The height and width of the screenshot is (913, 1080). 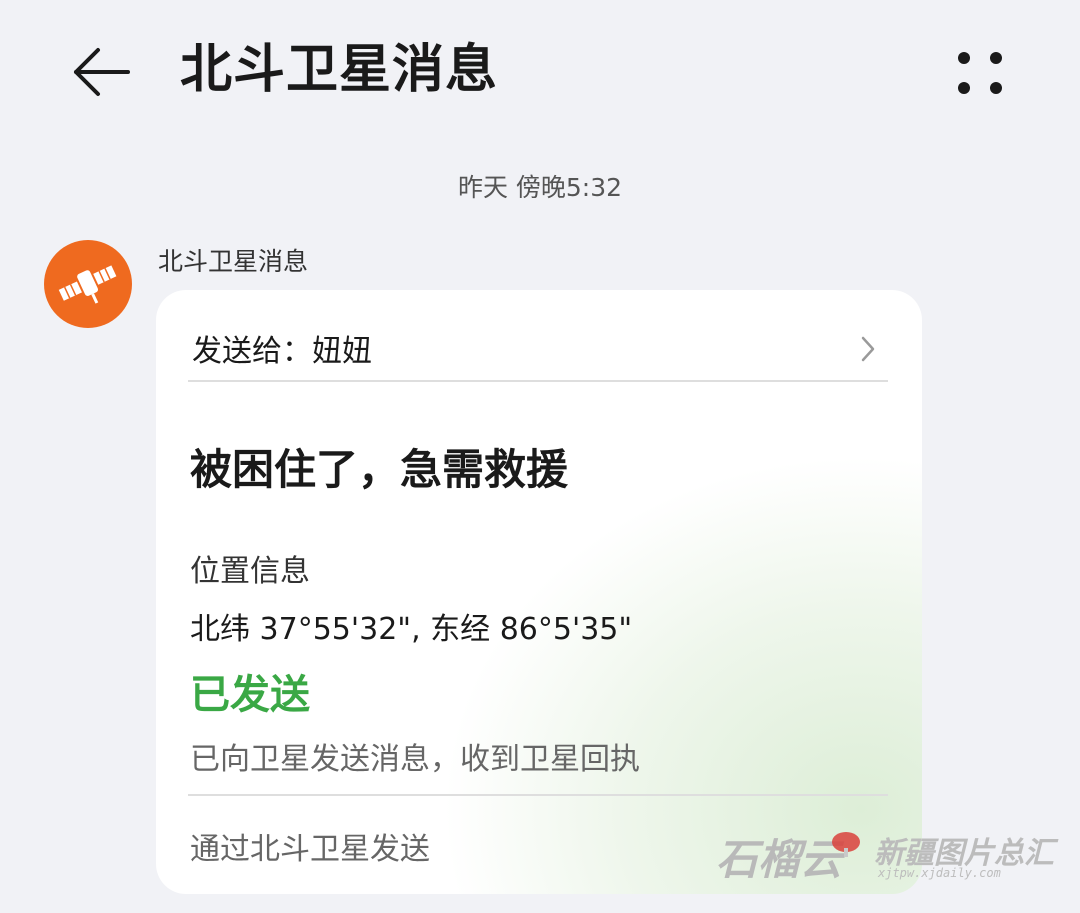 I want to click on sender-name: 北斗卫星消息, so click(x=233, y=261).